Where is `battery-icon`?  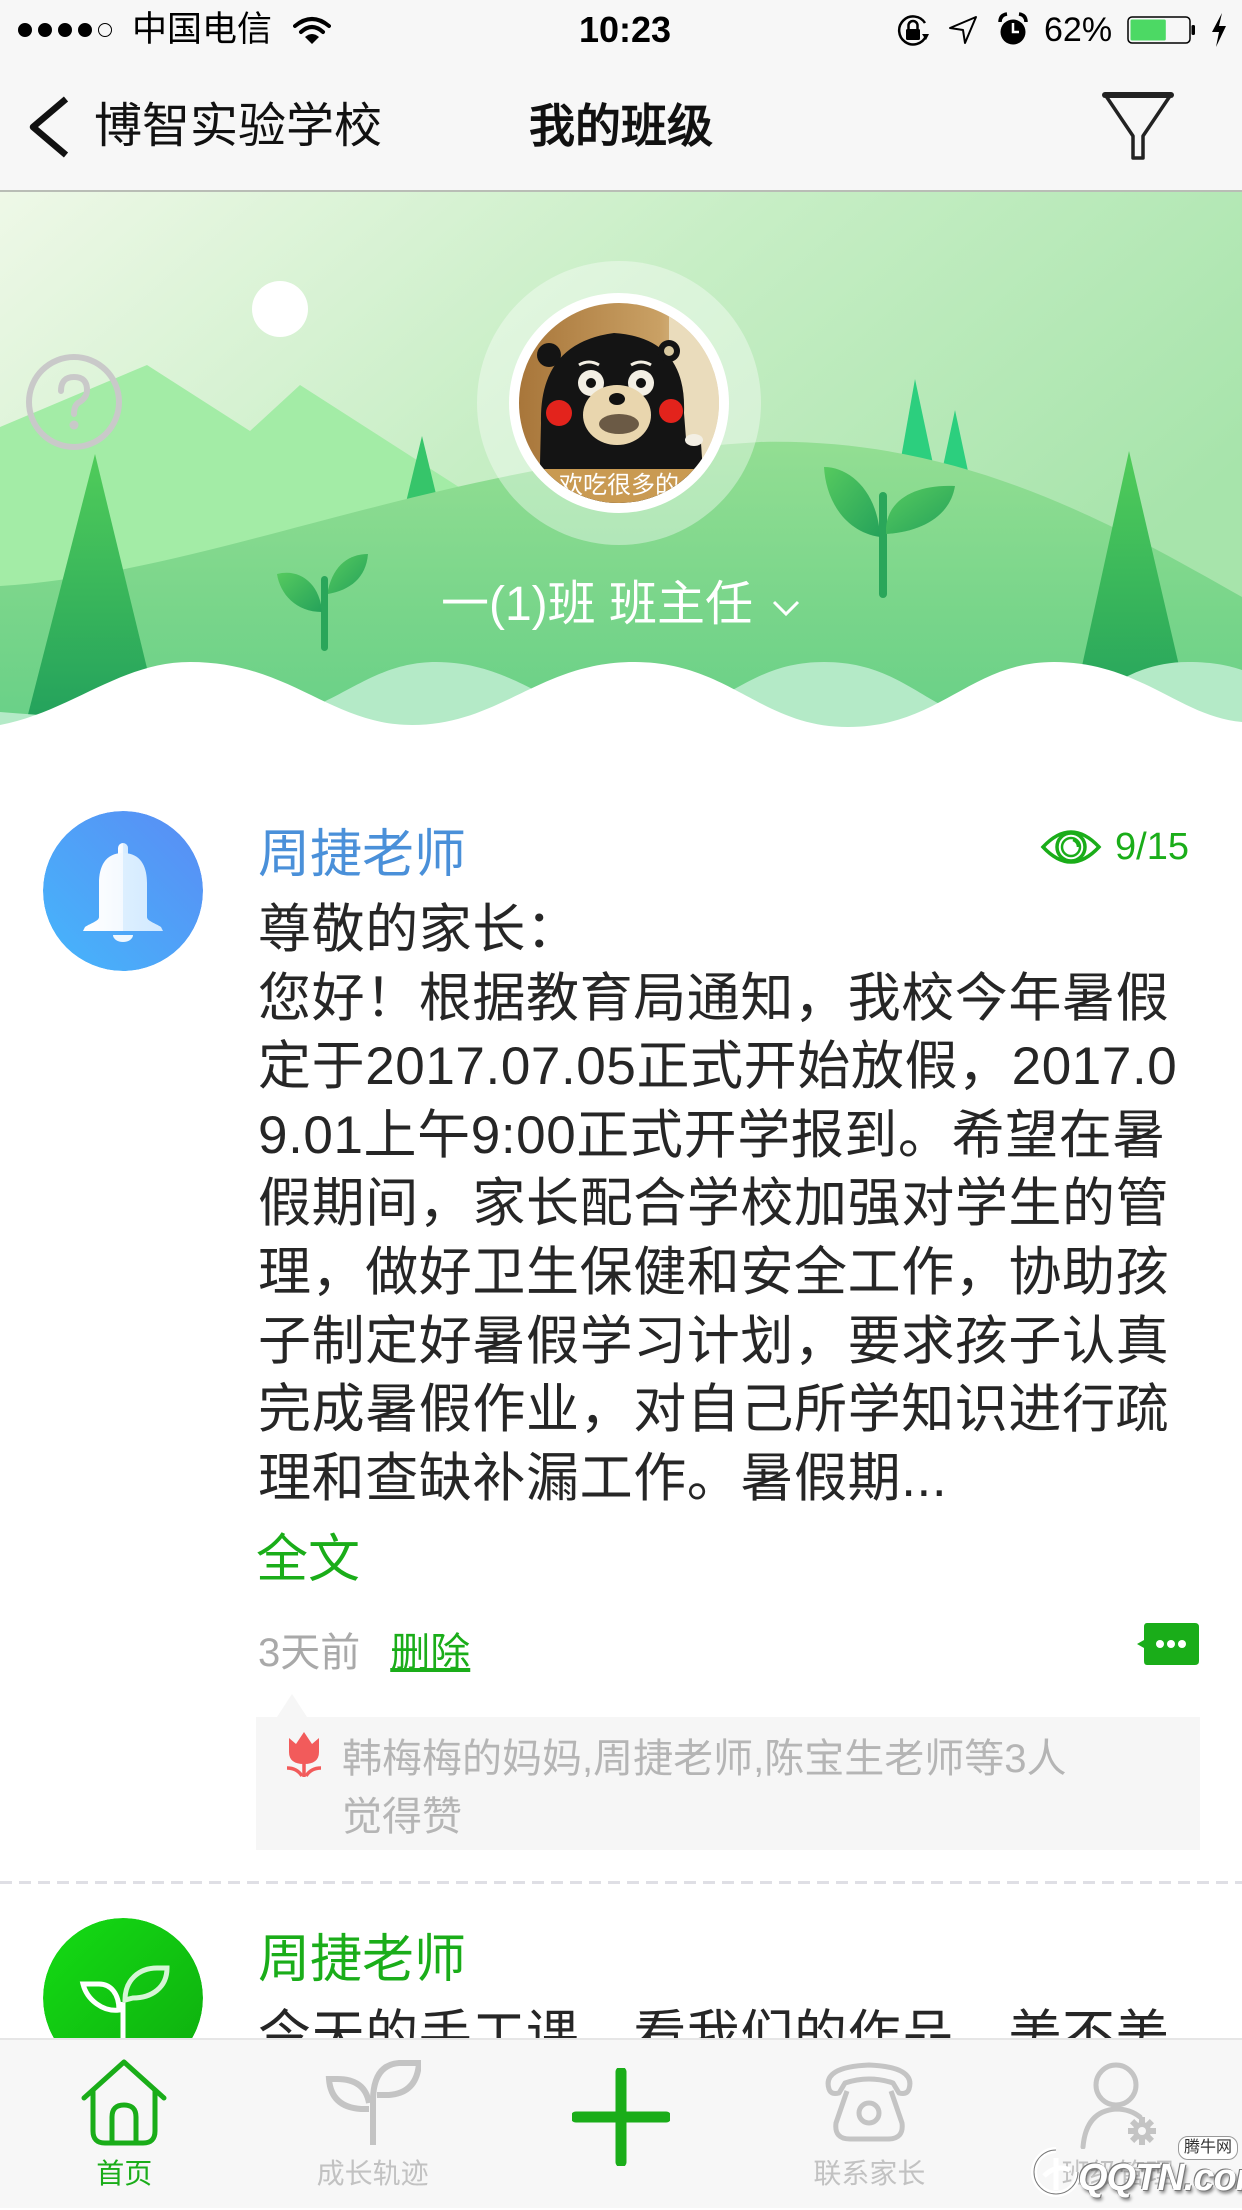
battery-icon is located at coordinates (1161, 30).